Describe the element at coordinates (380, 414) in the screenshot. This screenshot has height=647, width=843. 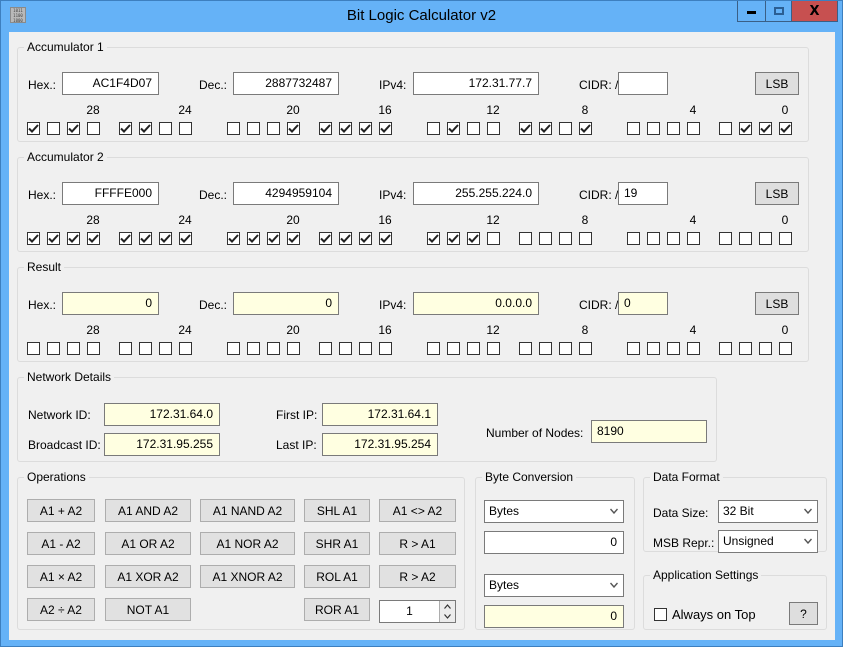
I see `first-ip-field: 172.31.64.1` at that location.